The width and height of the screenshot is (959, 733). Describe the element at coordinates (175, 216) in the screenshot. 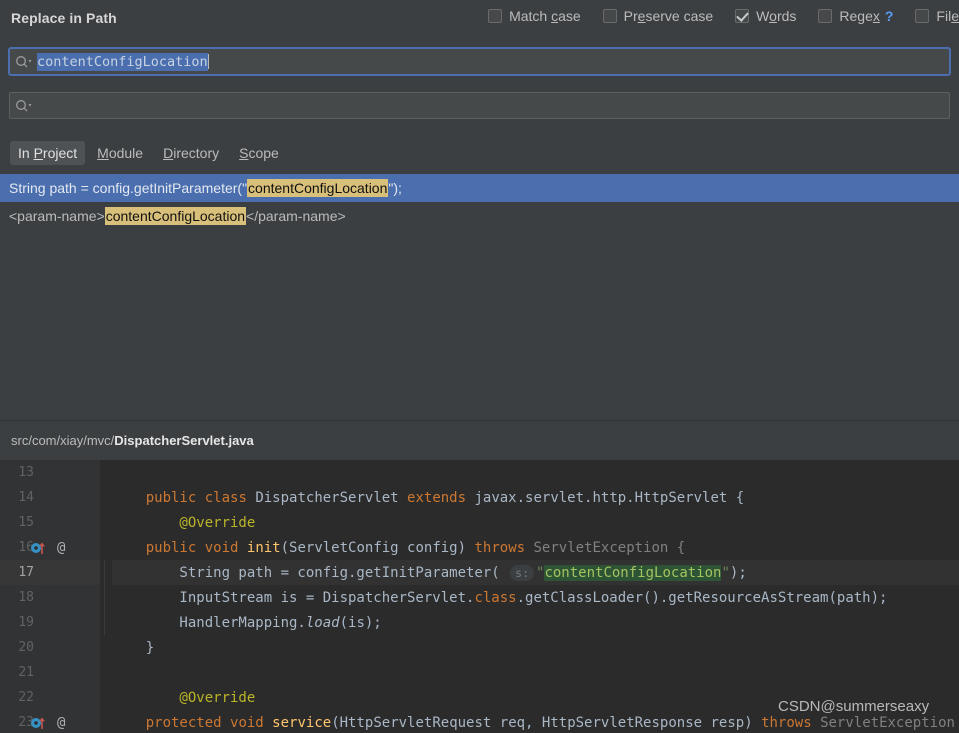

I see `result-match: contentConfigLocation` at that location.